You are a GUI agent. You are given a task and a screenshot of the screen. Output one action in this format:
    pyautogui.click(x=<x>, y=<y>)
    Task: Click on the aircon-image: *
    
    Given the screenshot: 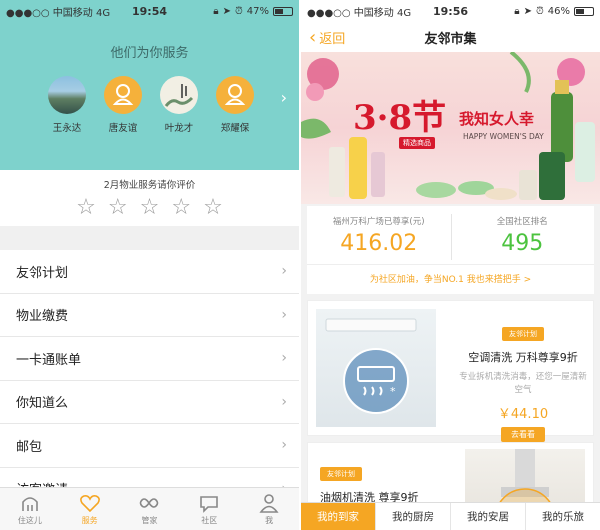 What is the action you would take?
    pyautogui.click(x=376, y=368)
    